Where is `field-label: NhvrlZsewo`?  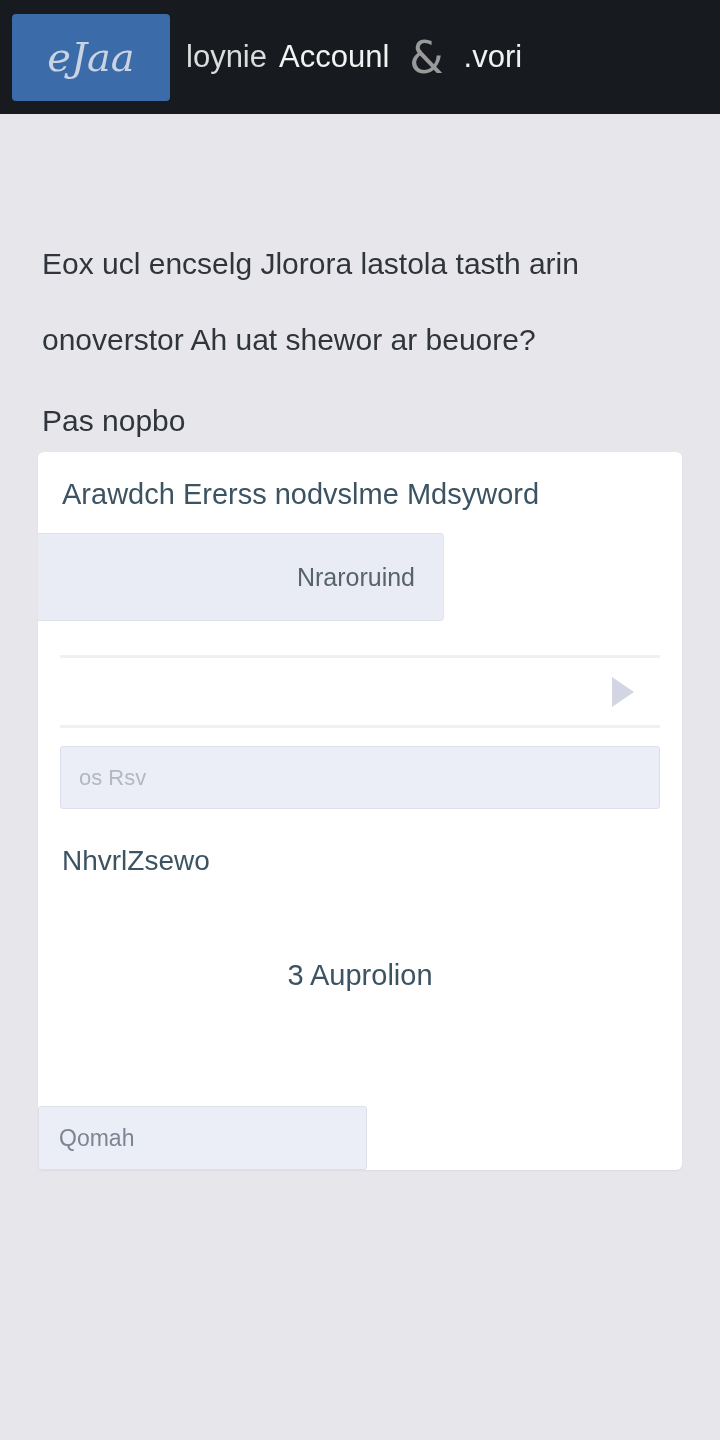
field-label: NhvrlZsewo is located at coordinates (136, 861).